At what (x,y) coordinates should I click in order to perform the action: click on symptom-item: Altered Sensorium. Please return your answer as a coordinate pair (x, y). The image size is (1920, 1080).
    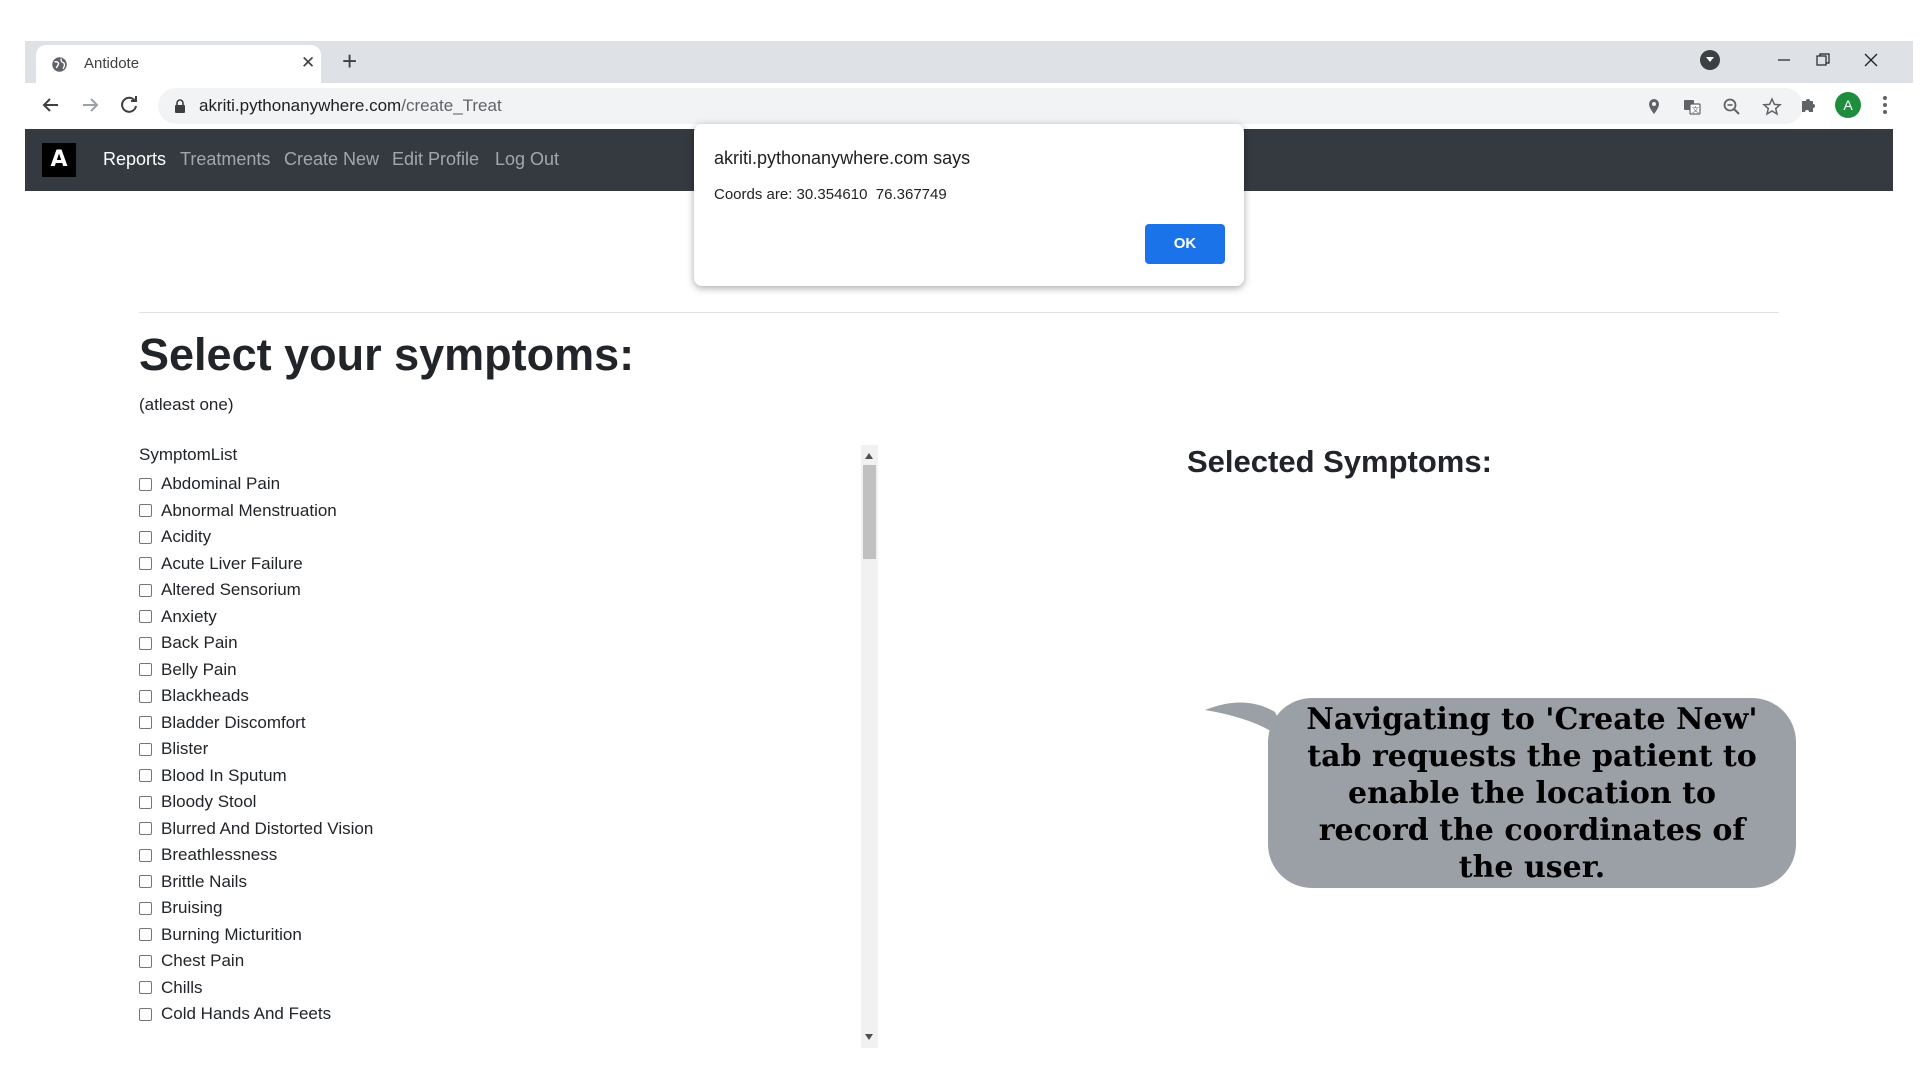
    Looking at the image, I should click on (504, 590).